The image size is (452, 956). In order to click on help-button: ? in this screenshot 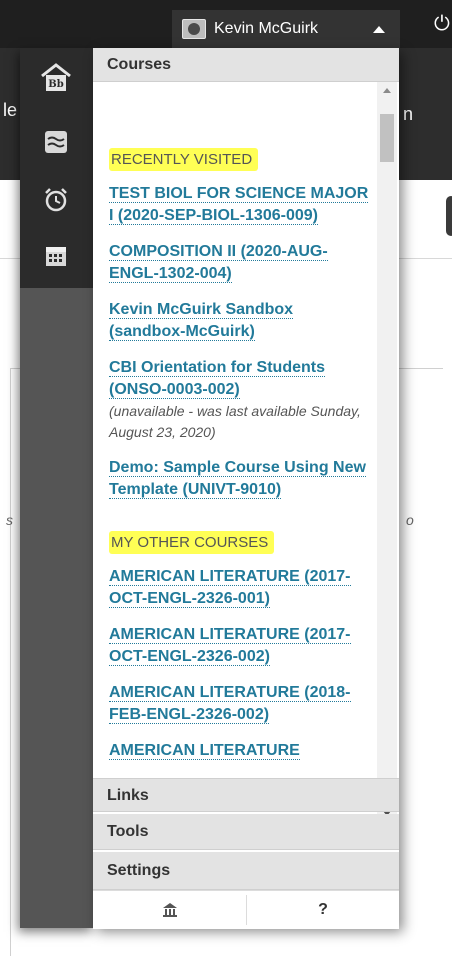, I will do `click(323, 910)`.